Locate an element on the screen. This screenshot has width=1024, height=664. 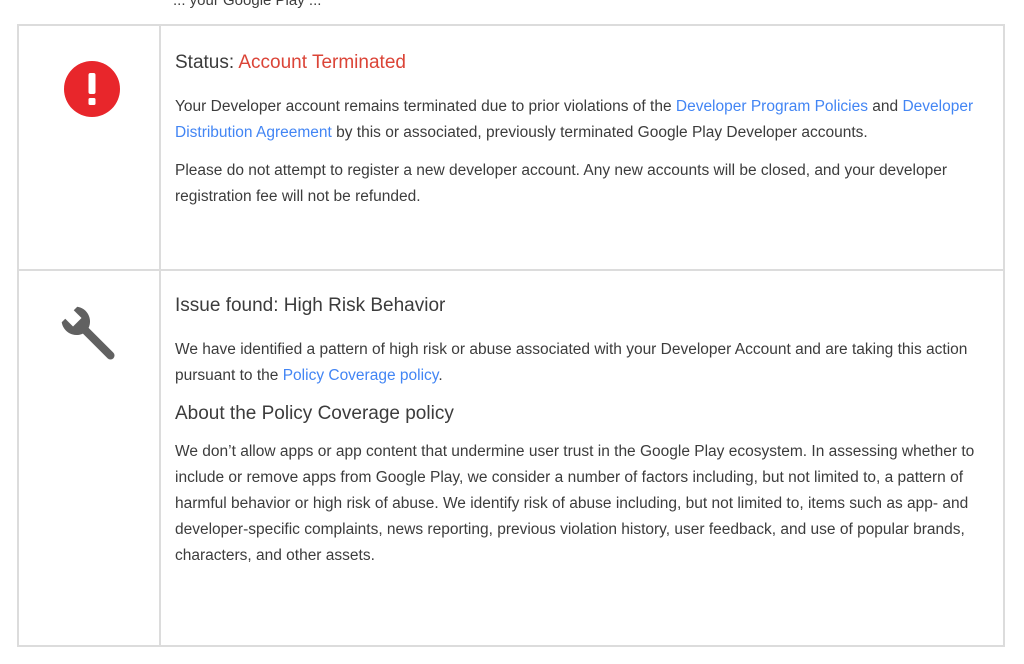
status-value: Account Terminated is located at coordinates (322, 62).